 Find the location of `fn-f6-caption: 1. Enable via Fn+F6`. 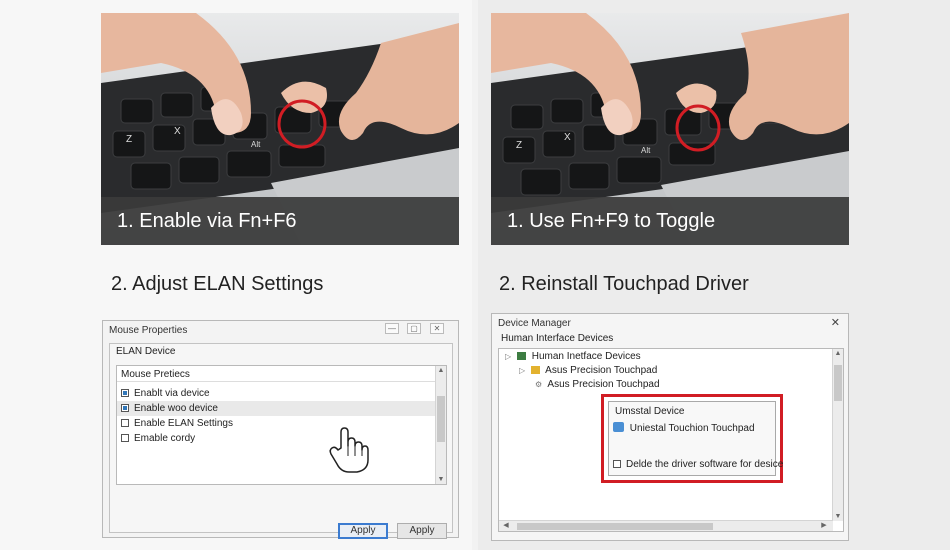

fn-f6-caption: 1. Enable via Fn+F6 is located at coordinates (280, 221).